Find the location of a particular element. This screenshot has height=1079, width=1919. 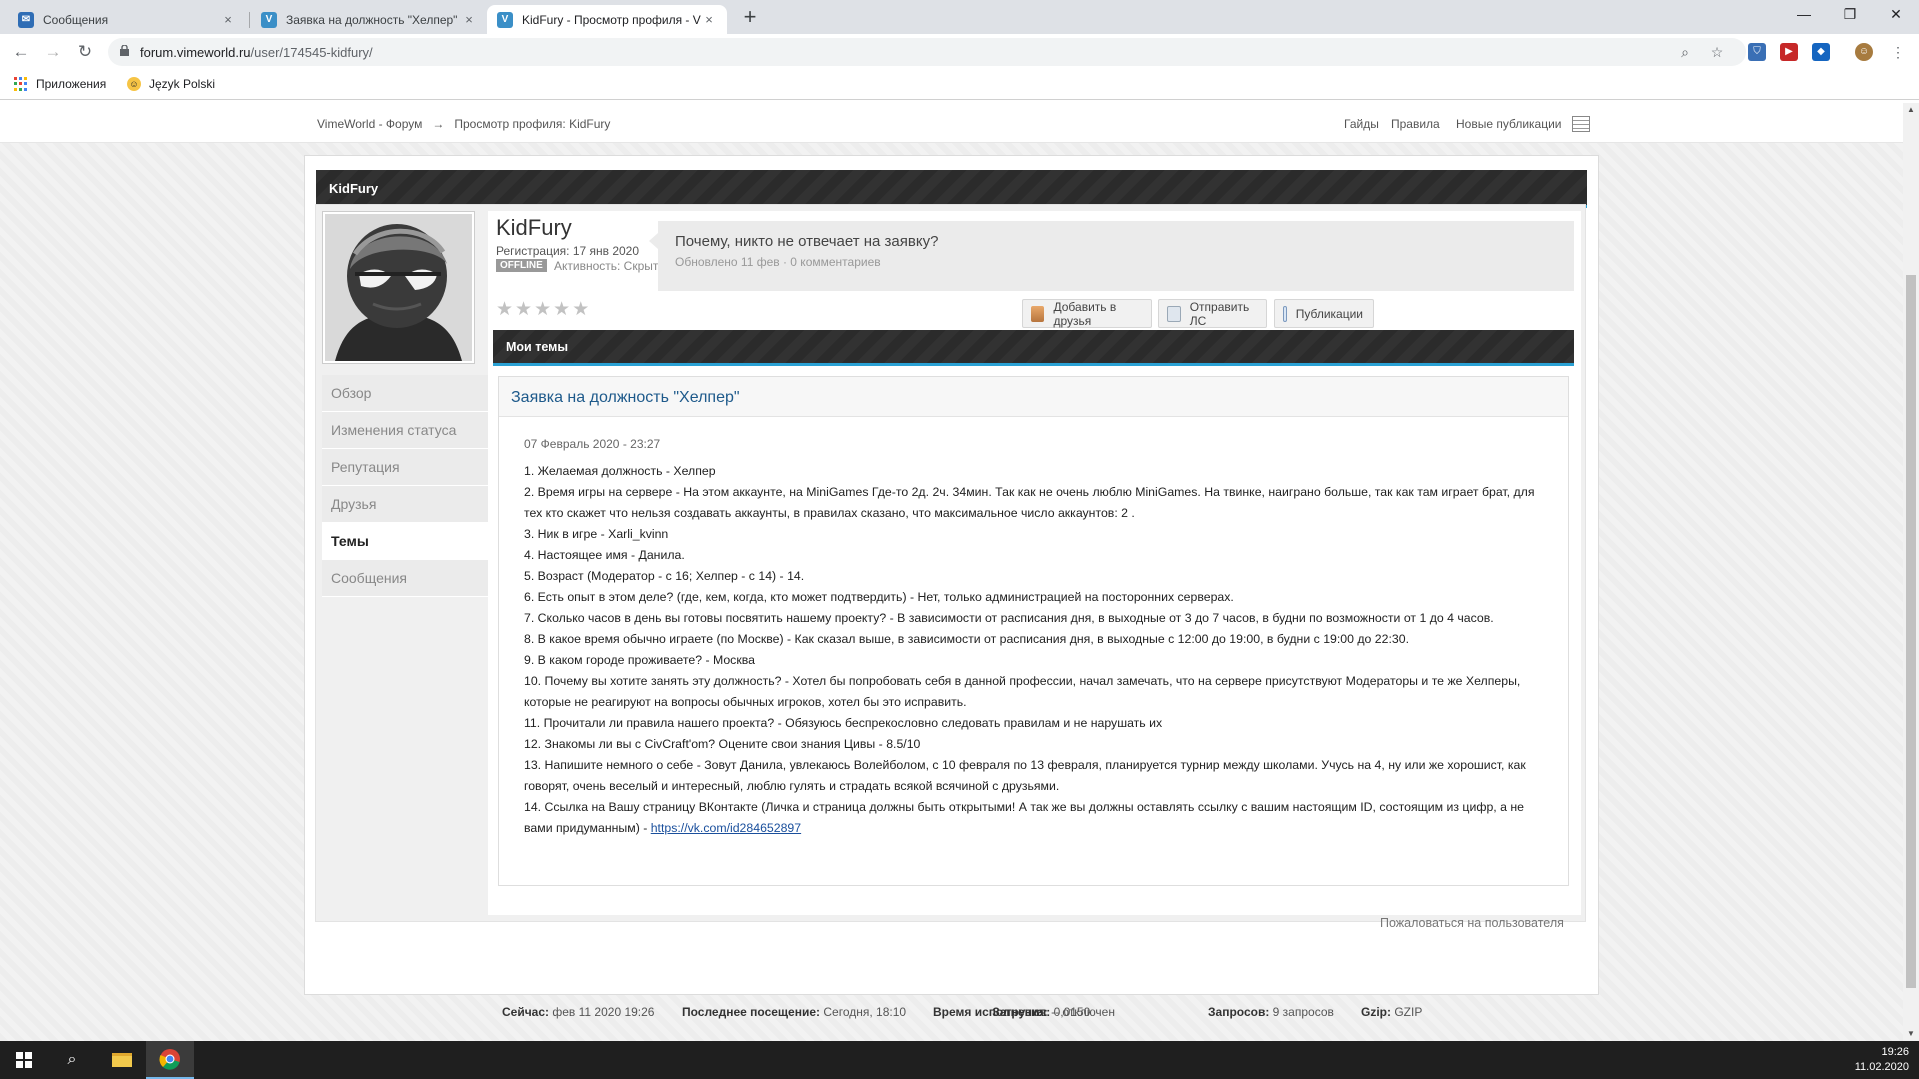

post-title: Заявка на должность "Хелпер" is located at coordinates (625, 398).